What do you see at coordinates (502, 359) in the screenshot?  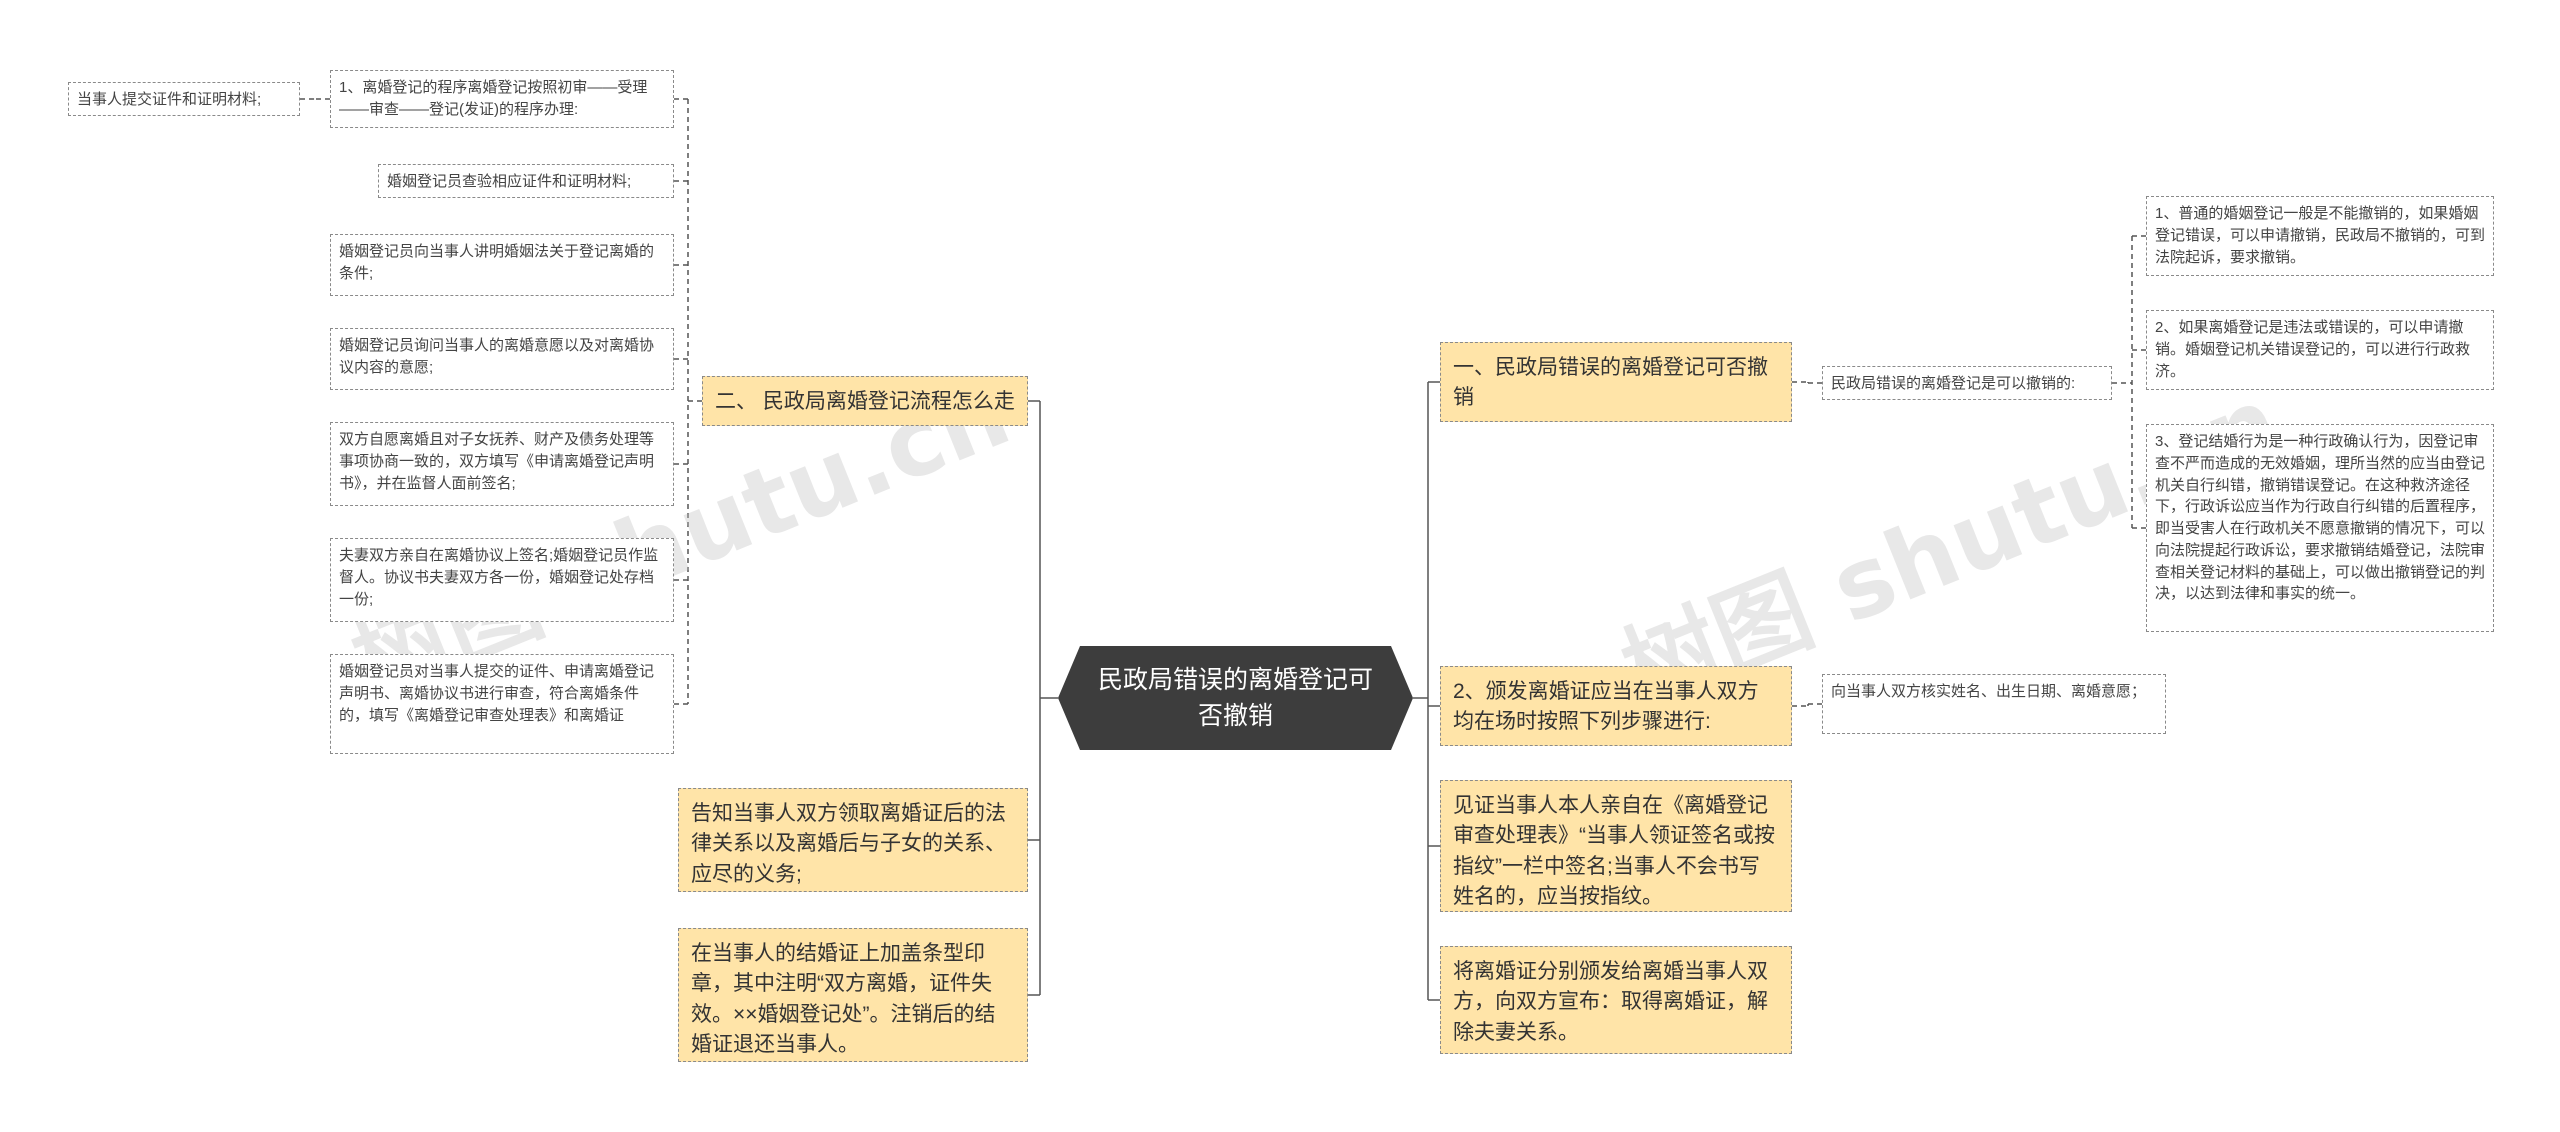 I see `branch-left-1-leaf-4: 婚姻登记员询问当事人的离婚意愿以及对离婚协议内容的意愿;` at bounding box center [502, 359].